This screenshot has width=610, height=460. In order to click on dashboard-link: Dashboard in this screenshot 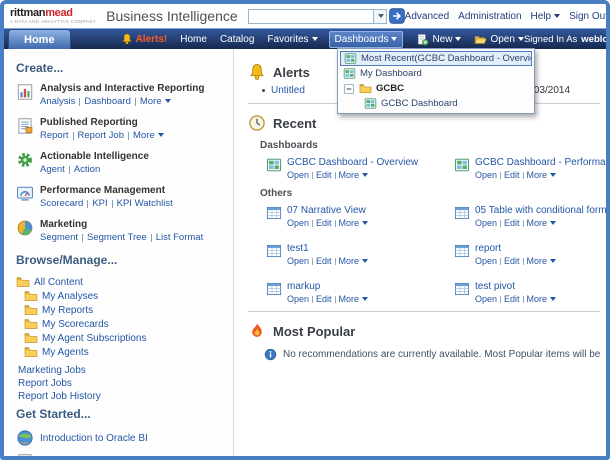, I will do `click(107, 101)`.